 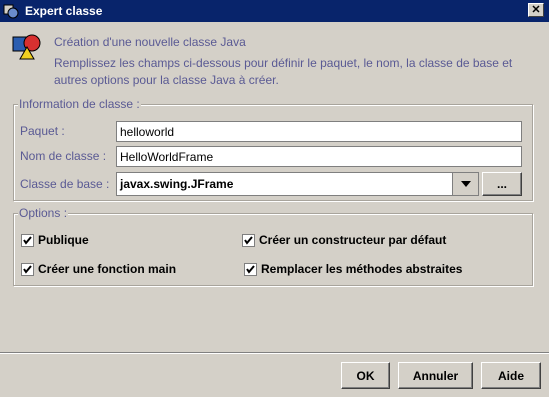 I want to click on help-label: Aide, so click(x=510, y=375).